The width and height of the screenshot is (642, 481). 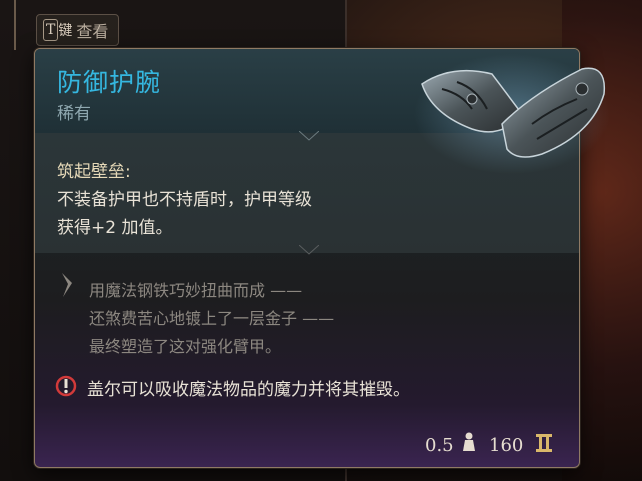 What do you see at coordinates (512, 114) in the screenshot?
I see `bracers-icon` at bounding box center [512, 114].